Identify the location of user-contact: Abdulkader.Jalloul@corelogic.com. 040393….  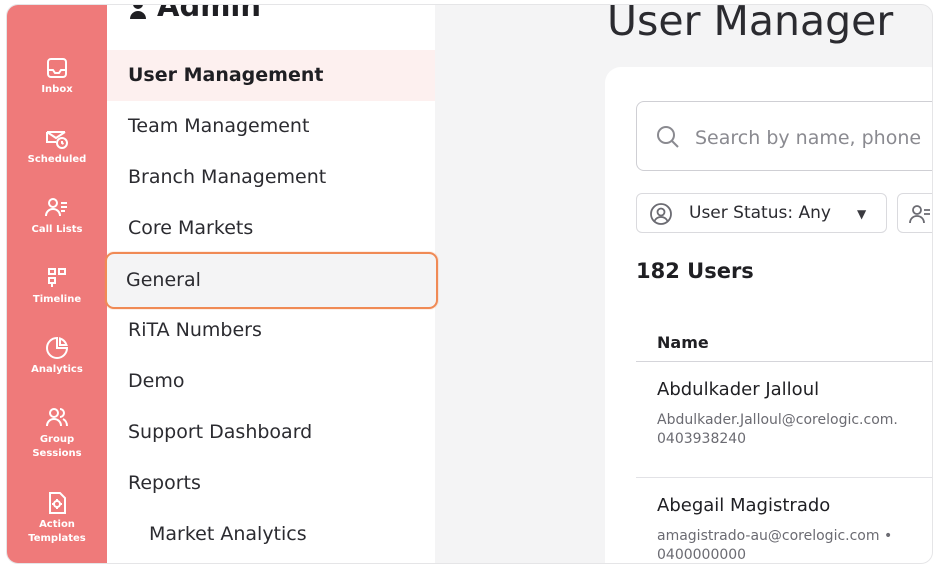
(777, 430).